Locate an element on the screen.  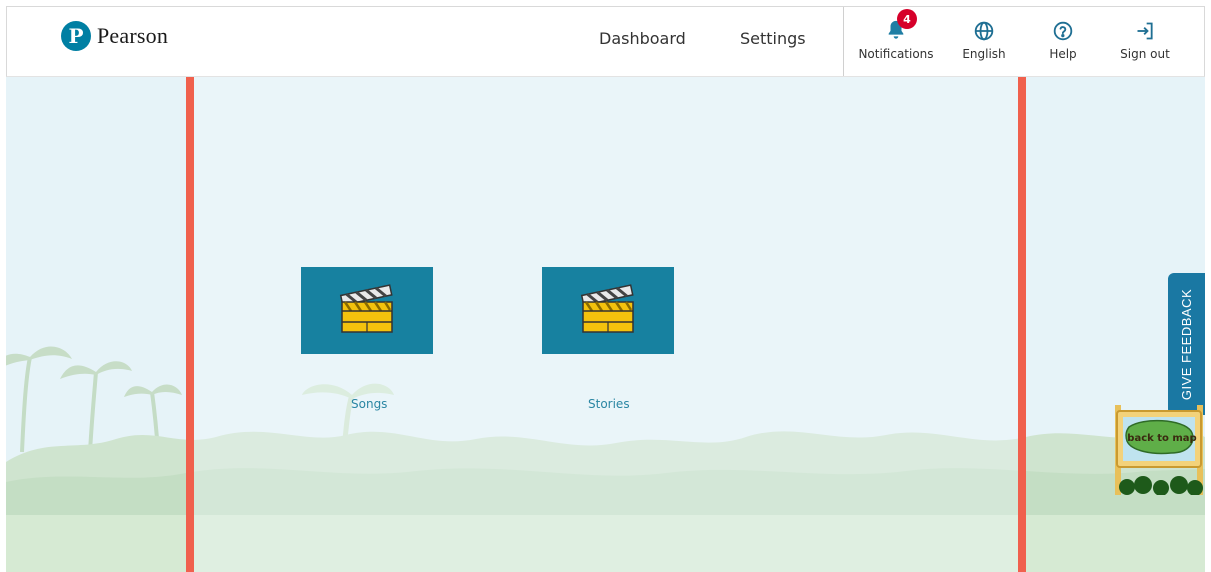
give-feedback-label: GIVE FEEDBACK is located at coordinates (1186, 344).